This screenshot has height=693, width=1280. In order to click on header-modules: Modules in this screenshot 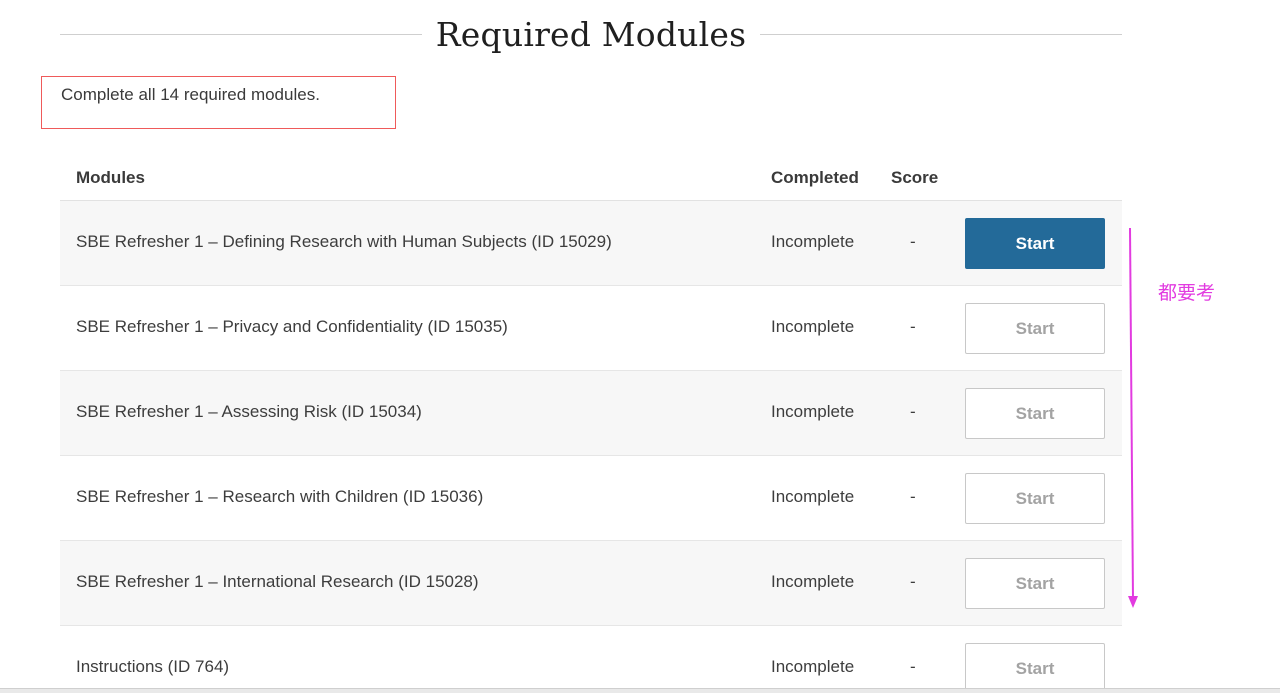, I will do `click(110, 177)`.